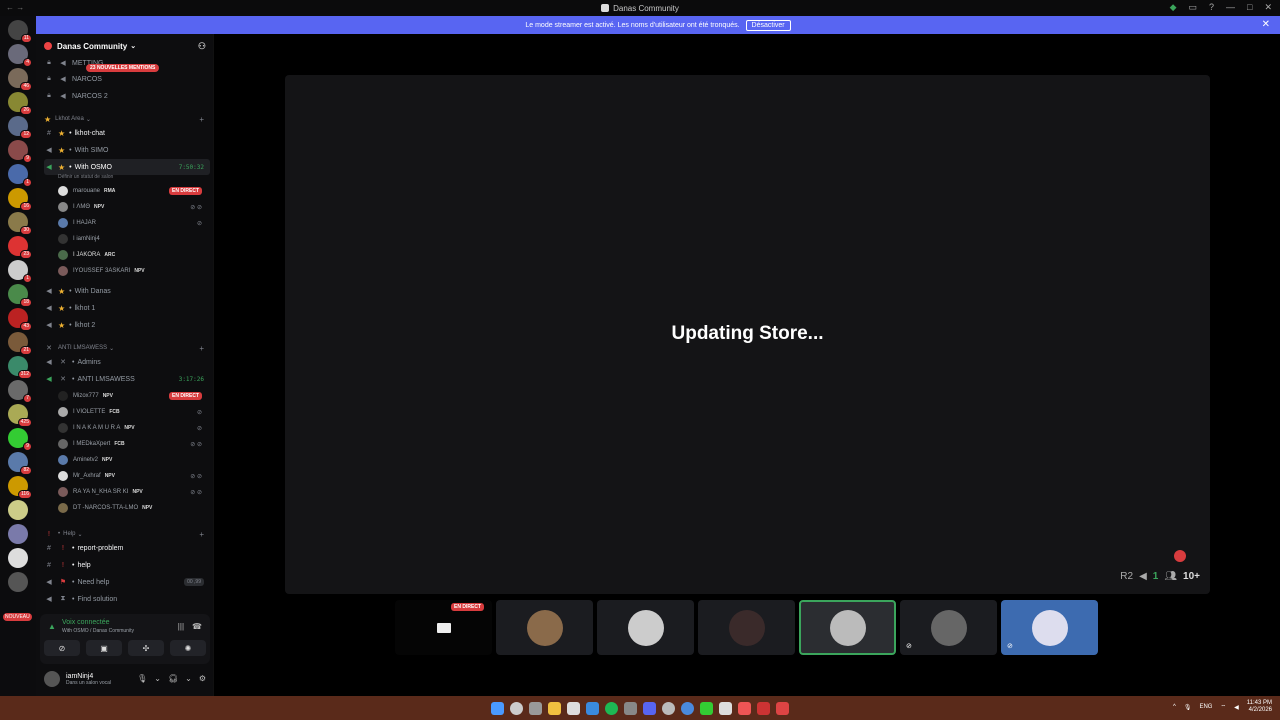 The width and height of the screenshot is (1280, 720). I want to click on chevron-up-icon: ^, so click(1174, 707).